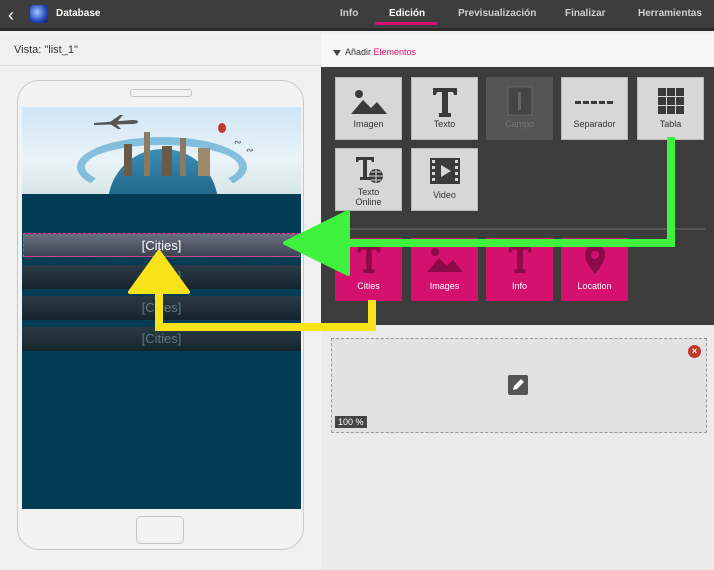 This screenshot has height=570, width=714. Describe the element at coordinates (594, 259) in the screenshot. I see `location-pin-icon` at that location.